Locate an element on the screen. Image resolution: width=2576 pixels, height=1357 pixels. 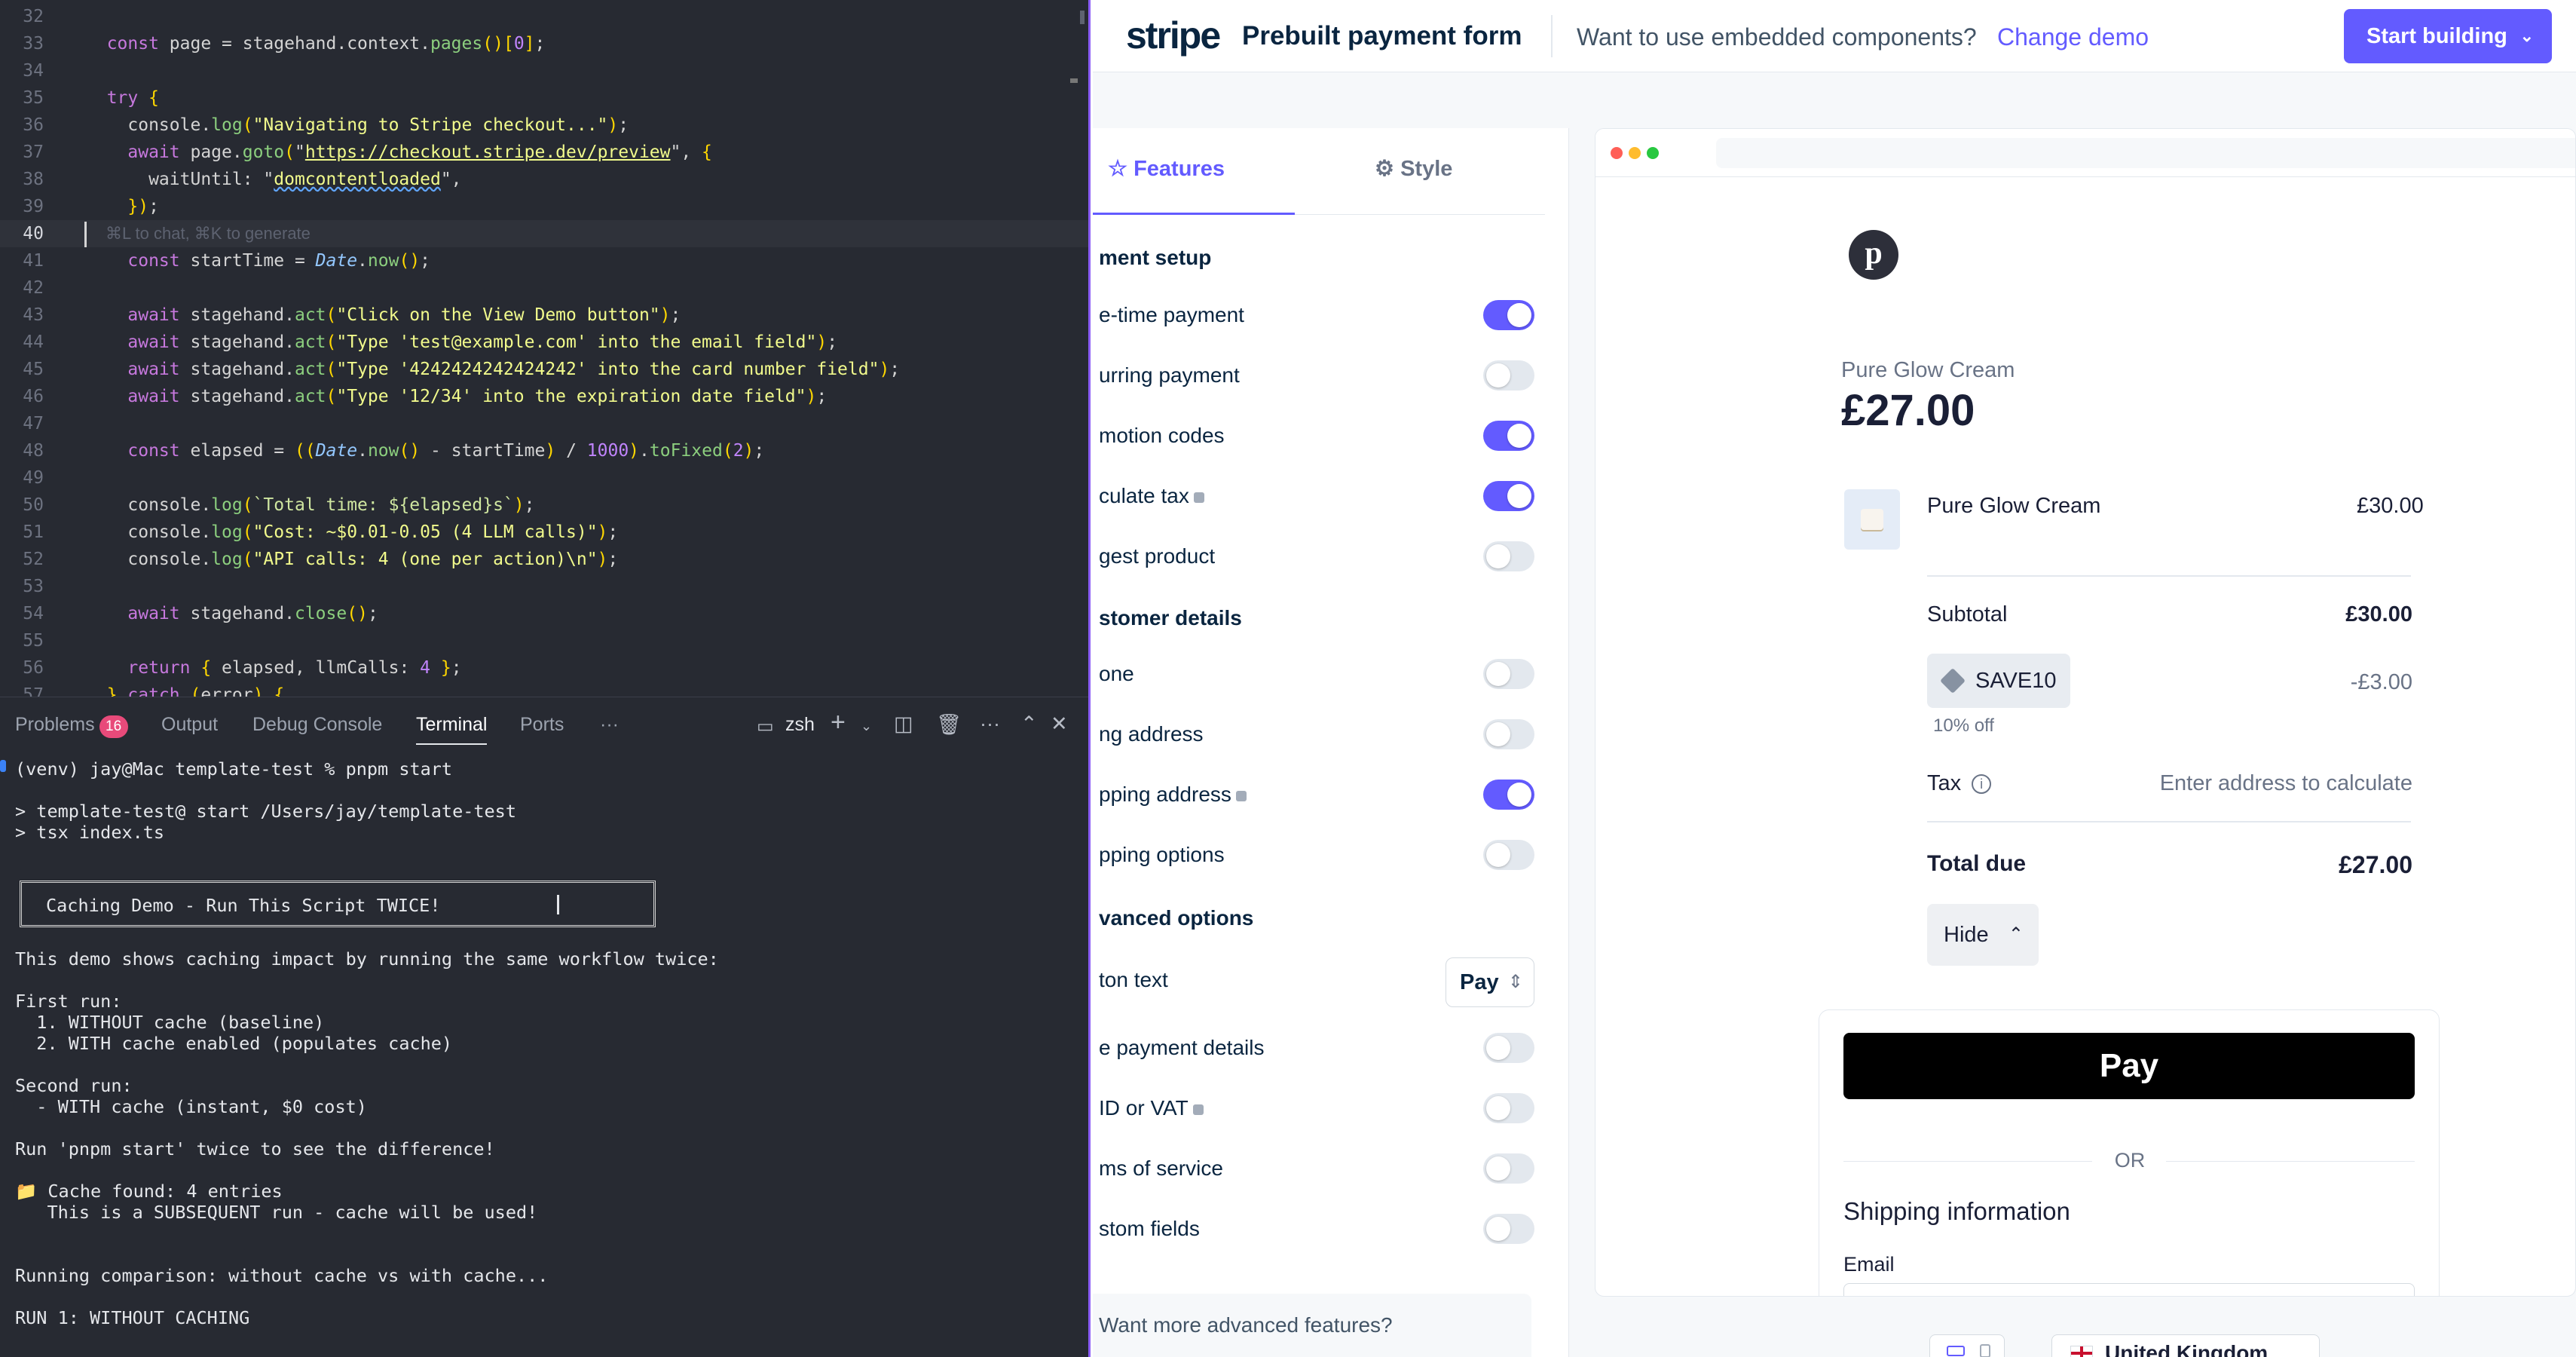
line-number: 51 is located at coordinates (33, 532).